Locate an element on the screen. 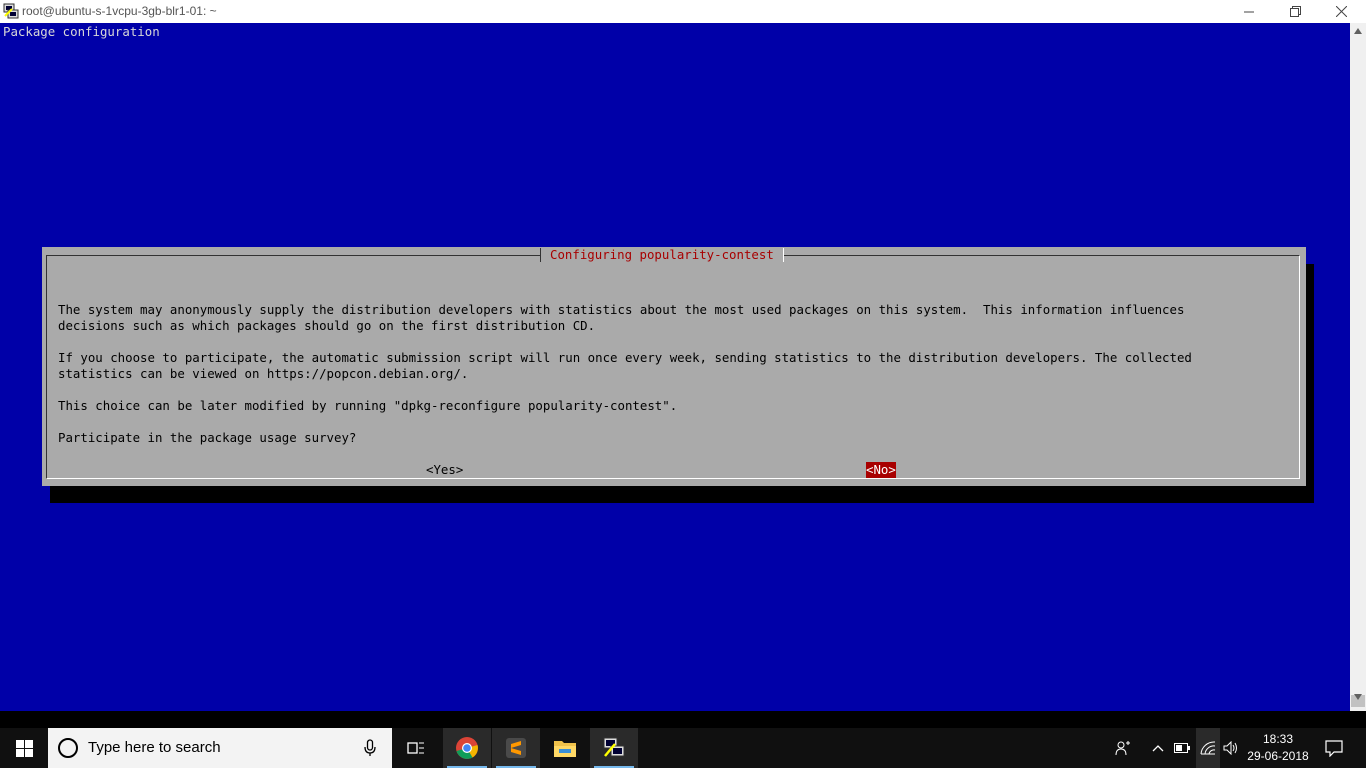 The image size is (1366, 768). restore-icon is located at coordinates (1295, 11).